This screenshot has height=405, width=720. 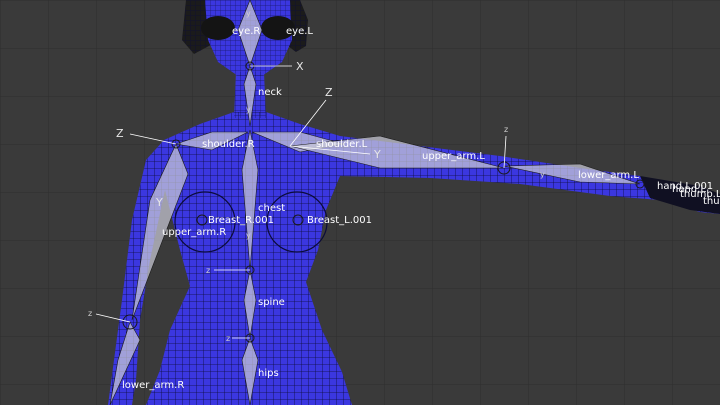 What do you see at coordinates (248, 109) in the screenshot?
I see `axis-y-neck: y` at bounding box center [248, 109].